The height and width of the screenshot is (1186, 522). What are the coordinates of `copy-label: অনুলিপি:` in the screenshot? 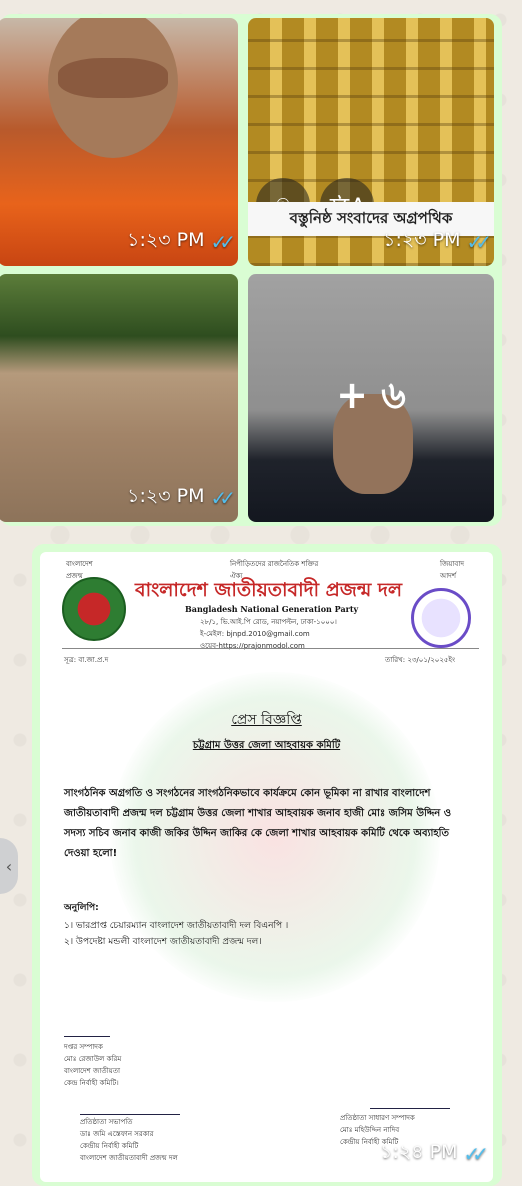 It's located at (81, 908).